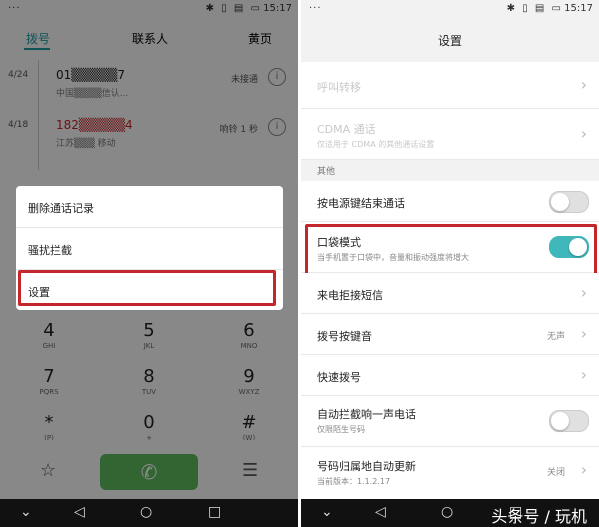 The image size is (599, 527). Describe the element at coordinates (50, 250) in the screenshot. I see `menu-item-harassment-block: 骚扰拦截` at that location.